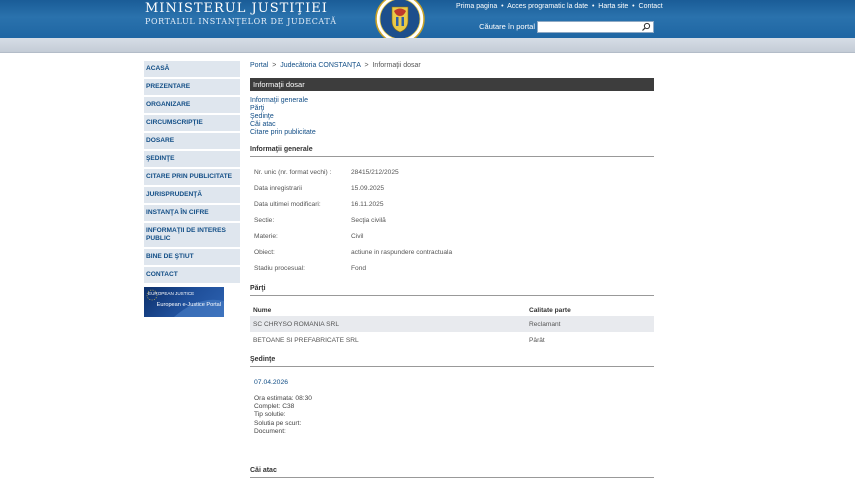  What do you see at coordinates (278, 423) in the screenshot?
I see `sedinta-solutie: Solutia pe scurt:` at bounding box center [278, 423].